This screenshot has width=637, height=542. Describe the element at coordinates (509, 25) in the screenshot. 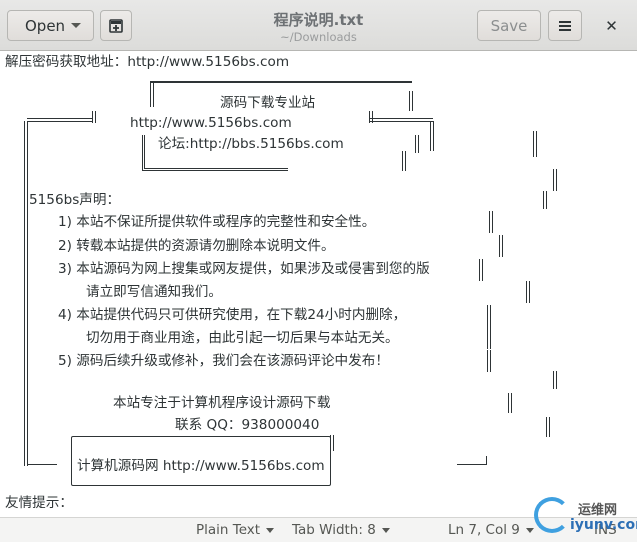

I see `save-button: Save` at that location.